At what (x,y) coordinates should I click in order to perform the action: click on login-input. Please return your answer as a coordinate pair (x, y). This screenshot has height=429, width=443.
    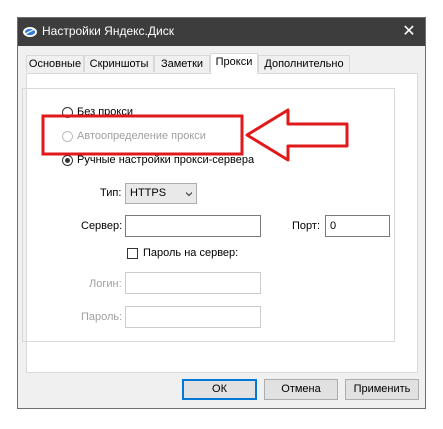
    Looking at the image, I should click on (193, 283).